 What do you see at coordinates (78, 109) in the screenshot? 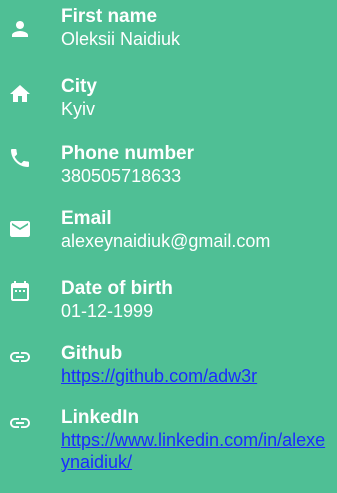
I see `field-value: Kyiv` at bounding box center [78, 109].